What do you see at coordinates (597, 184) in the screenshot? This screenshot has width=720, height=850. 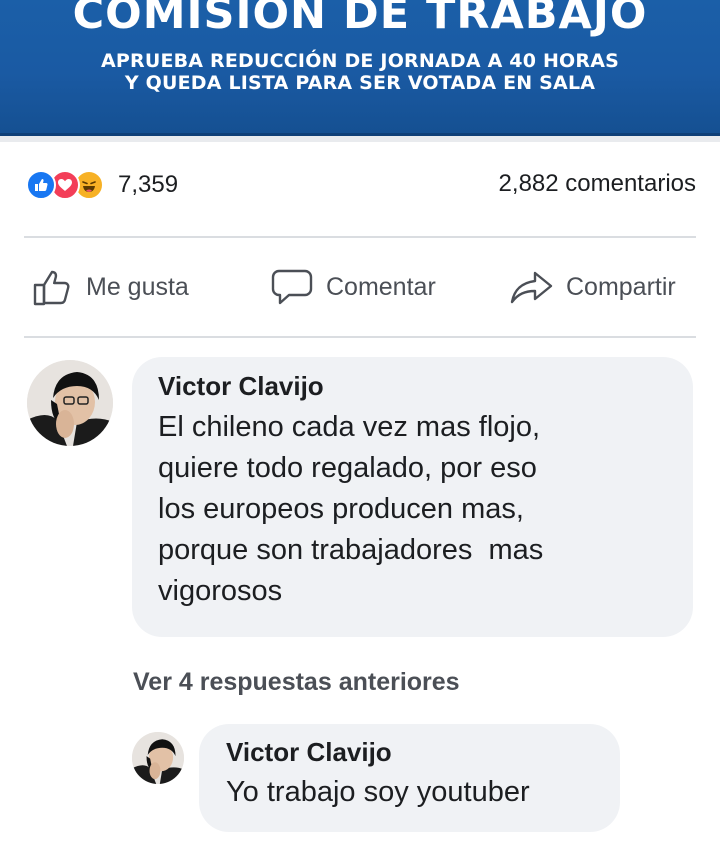 I see `comments-count: 2,882 comentarios` at bounding box center [597, 184].